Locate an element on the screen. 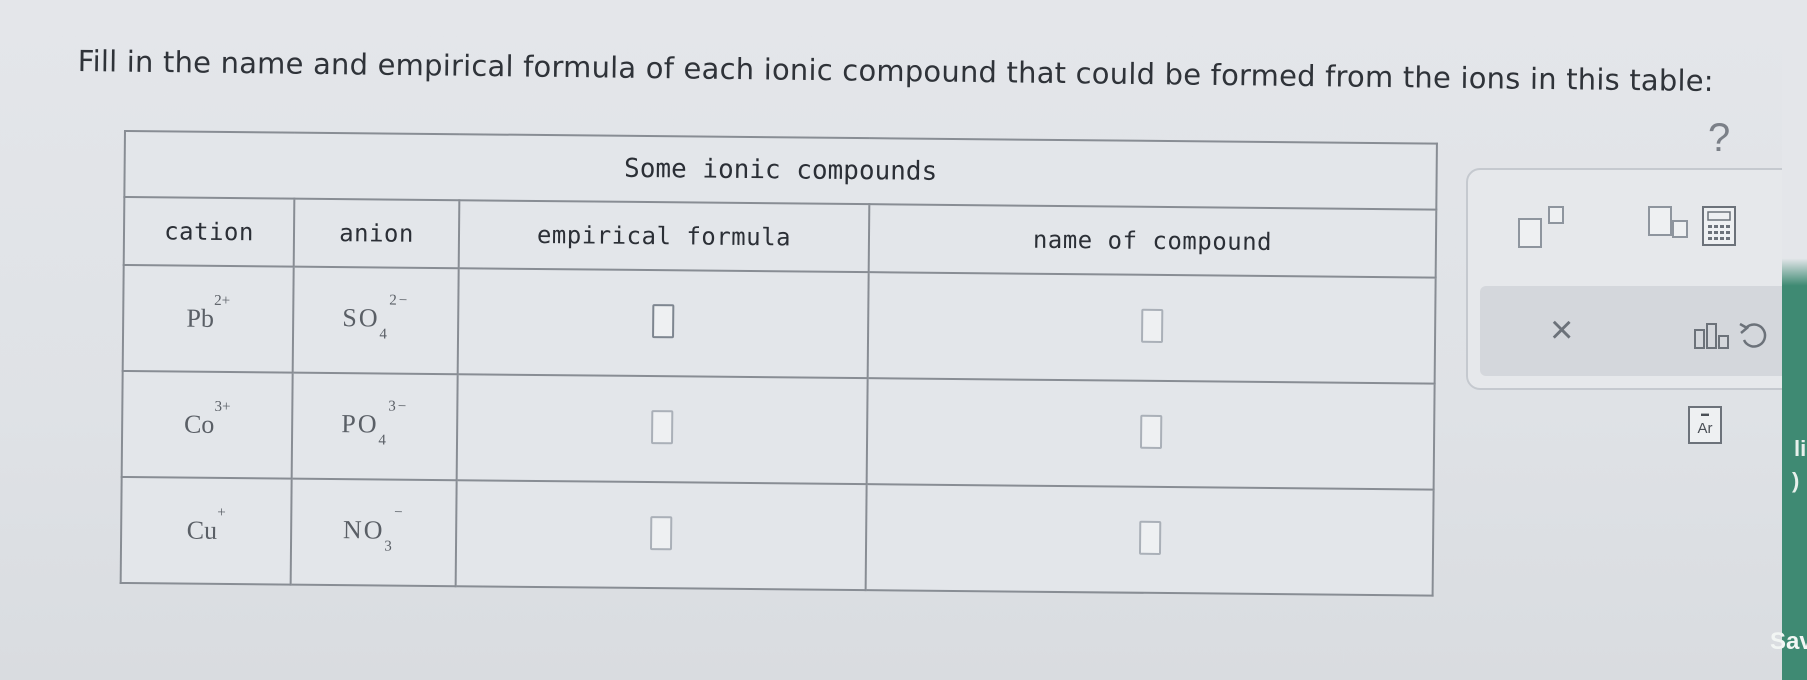  subscript-icon is located at coordinates (1668, 226).